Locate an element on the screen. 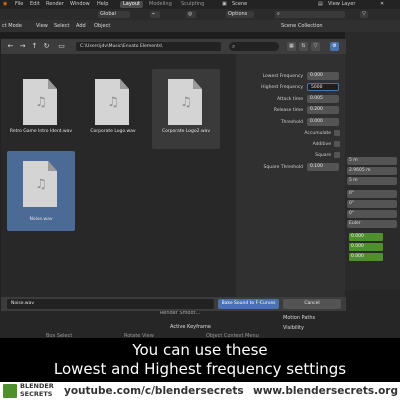  row-active-keyframe: Active Keyframe is located at coordinates (190, 327).